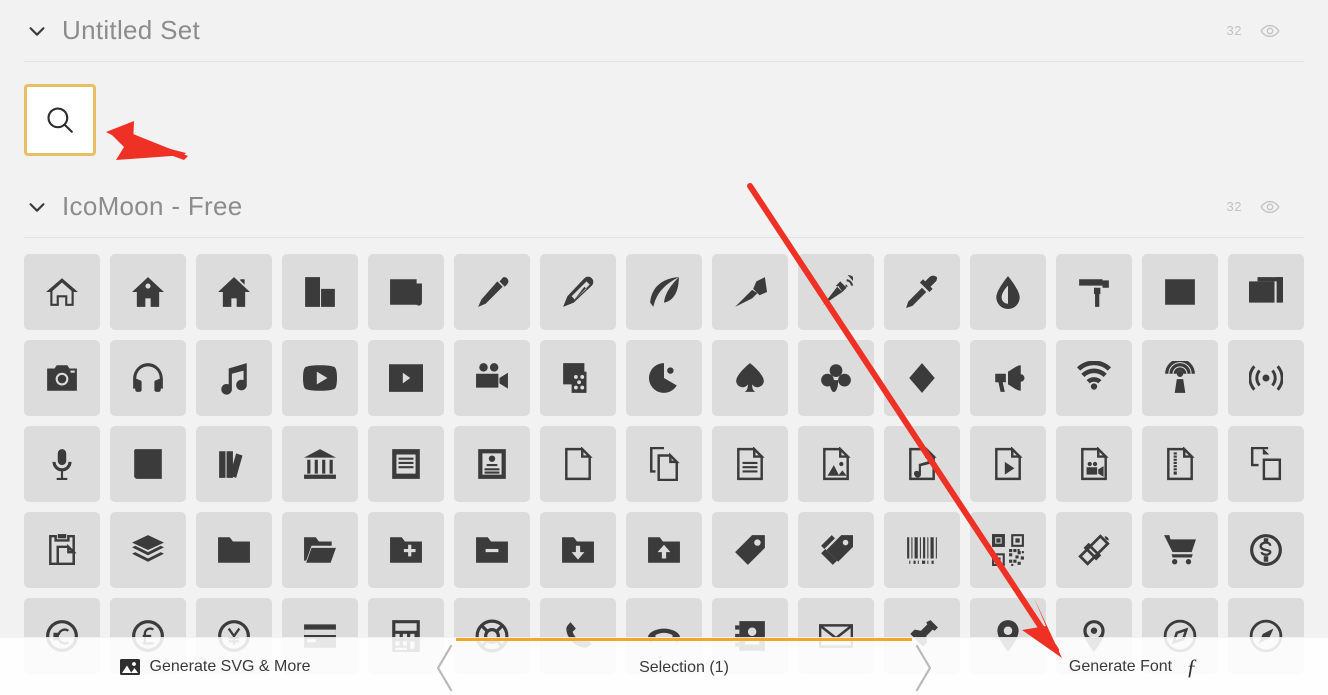  I want to click on generate-font-button: Generate Font ƒ, so click(1133, 666).